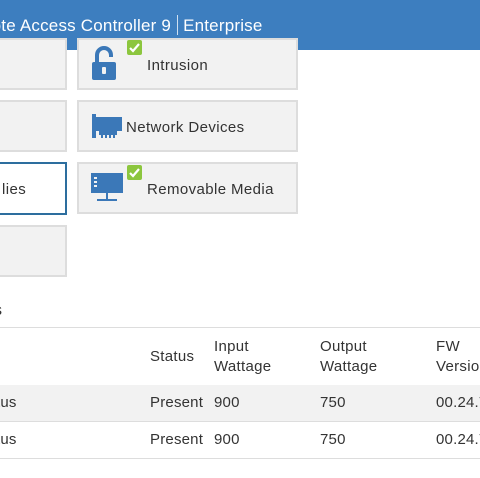  Describe the element at coordinates (458, 356) in the screenshot. I see `col-header-fw-version: FW Versio` at that location.